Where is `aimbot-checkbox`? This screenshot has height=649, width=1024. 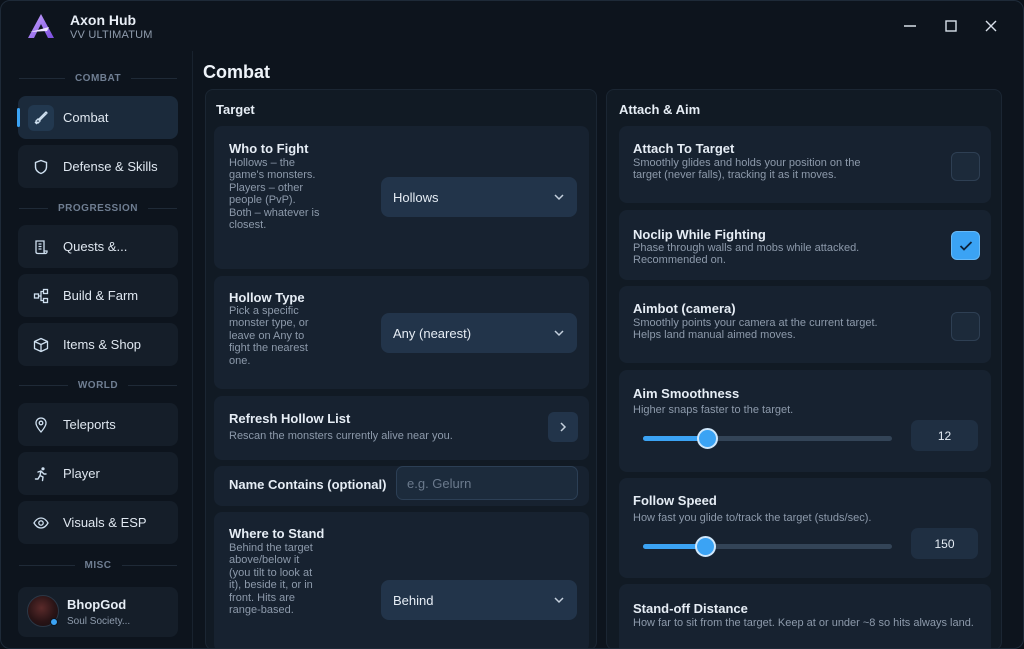 aimbot-checkbox is located at coordinates (965, 326).